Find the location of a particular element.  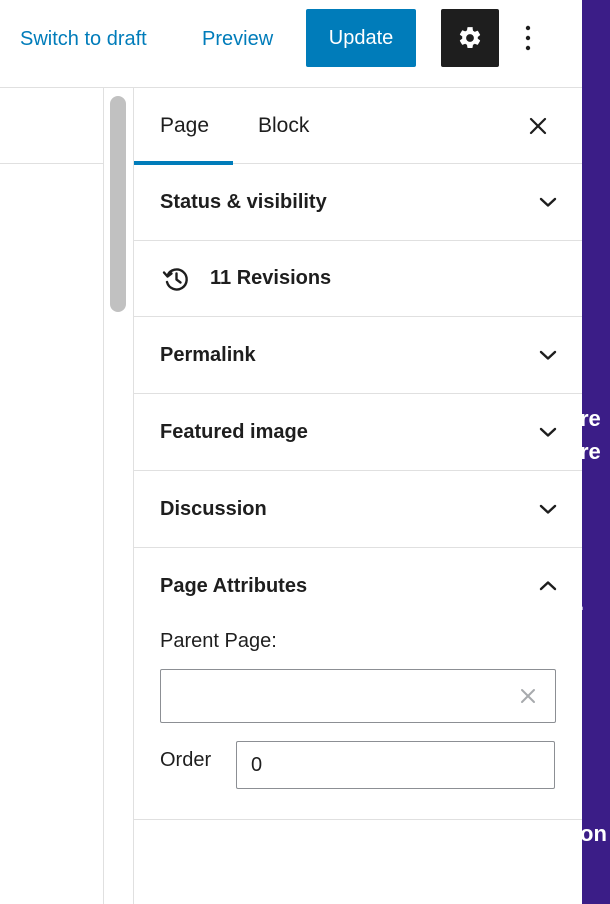

vertical-ellipsis-icon is located at coordinates (528, 38).